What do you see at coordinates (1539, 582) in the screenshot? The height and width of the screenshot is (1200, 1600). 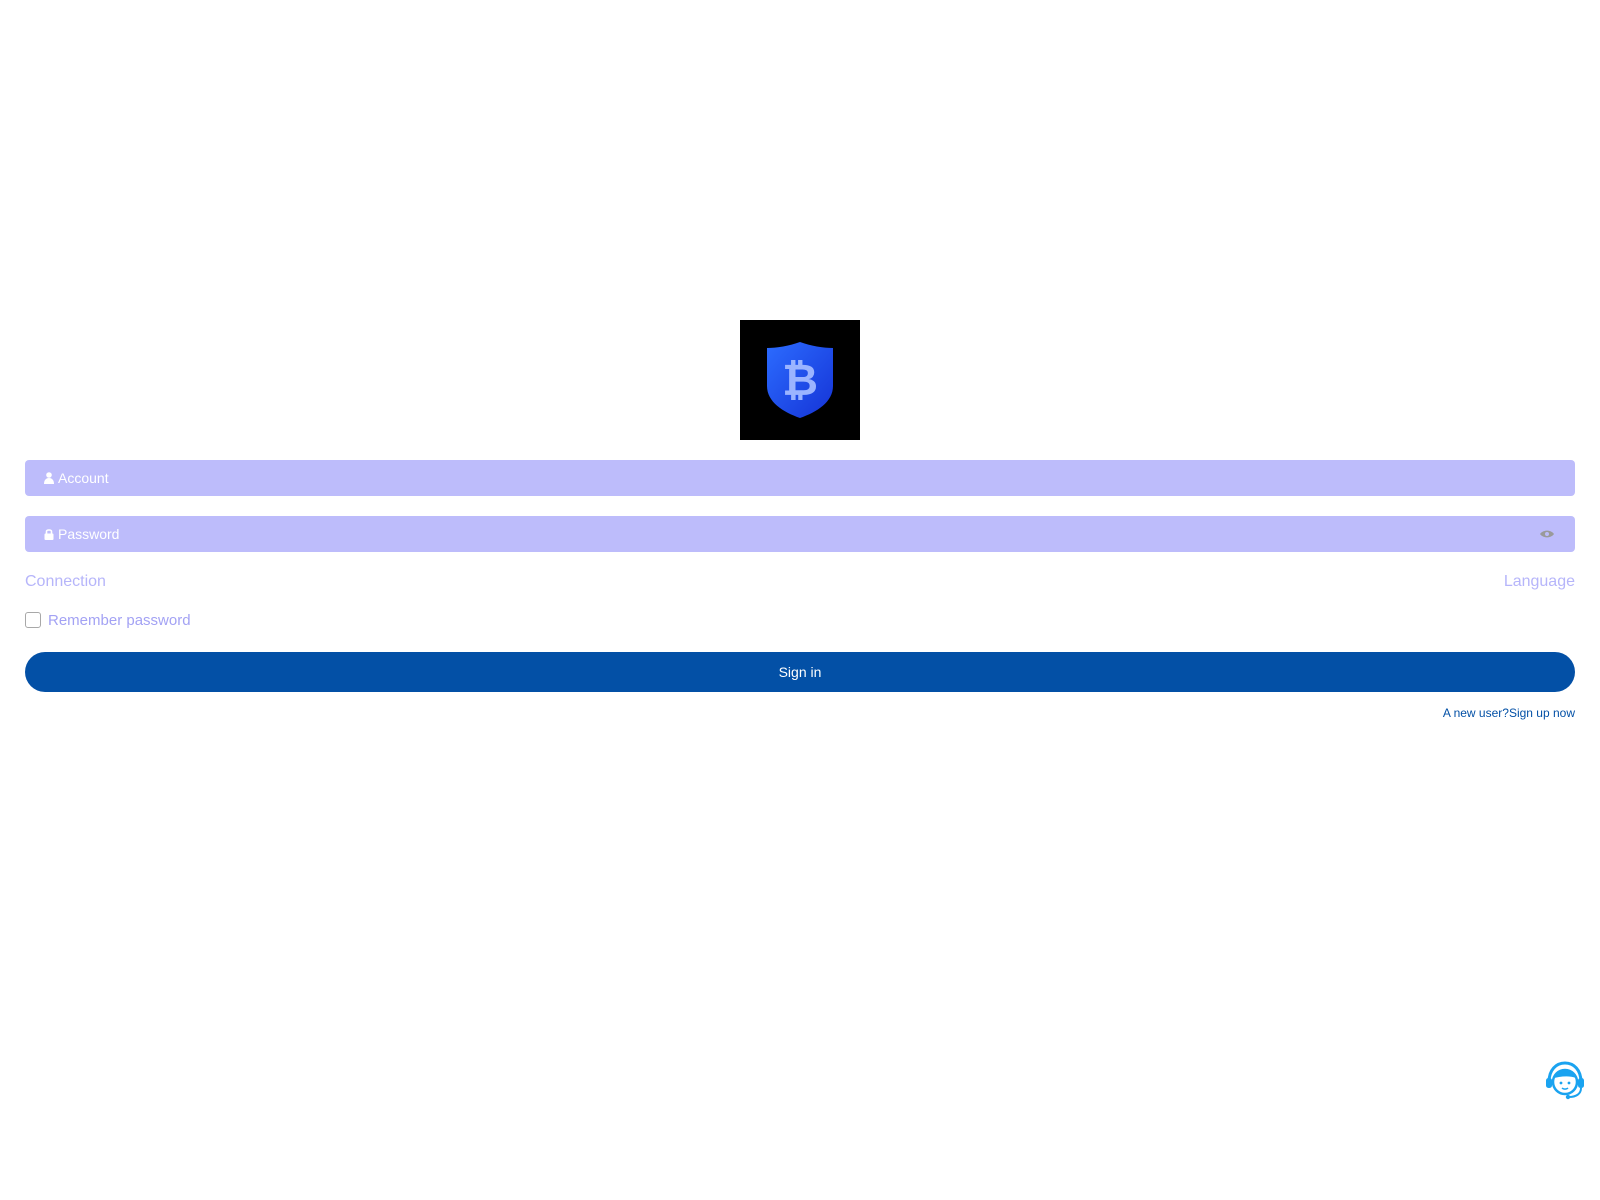 I see `language-link: Language` at bounding box center [1539, 582].